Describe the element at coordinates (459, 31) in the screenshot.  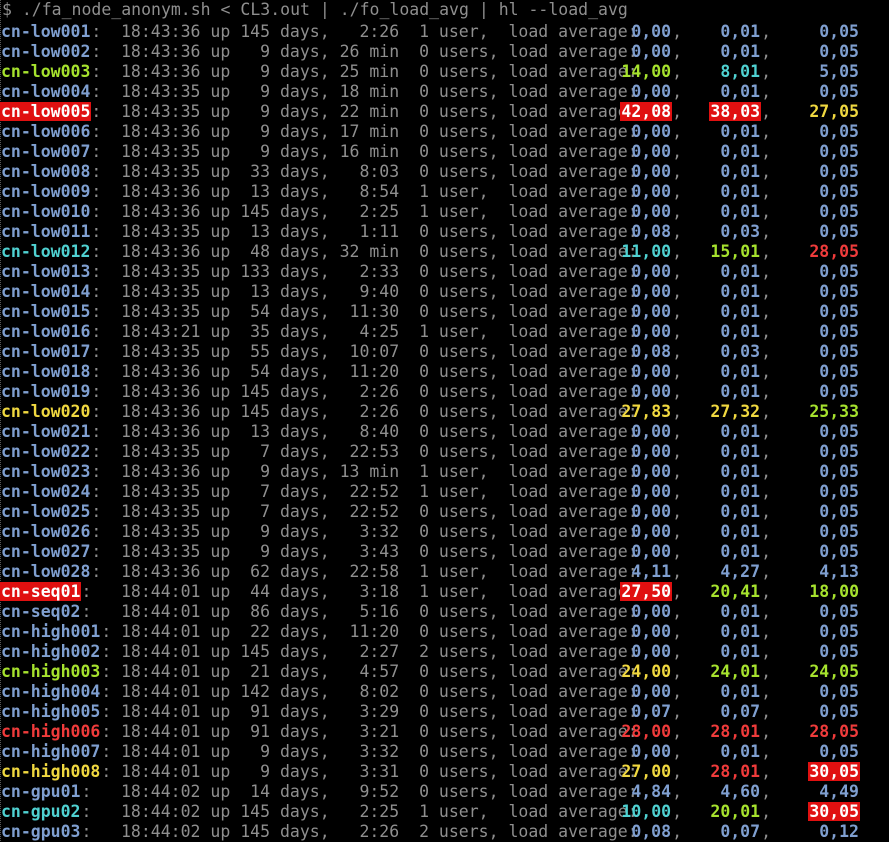
I see `user-count: 1 user,` at that location.